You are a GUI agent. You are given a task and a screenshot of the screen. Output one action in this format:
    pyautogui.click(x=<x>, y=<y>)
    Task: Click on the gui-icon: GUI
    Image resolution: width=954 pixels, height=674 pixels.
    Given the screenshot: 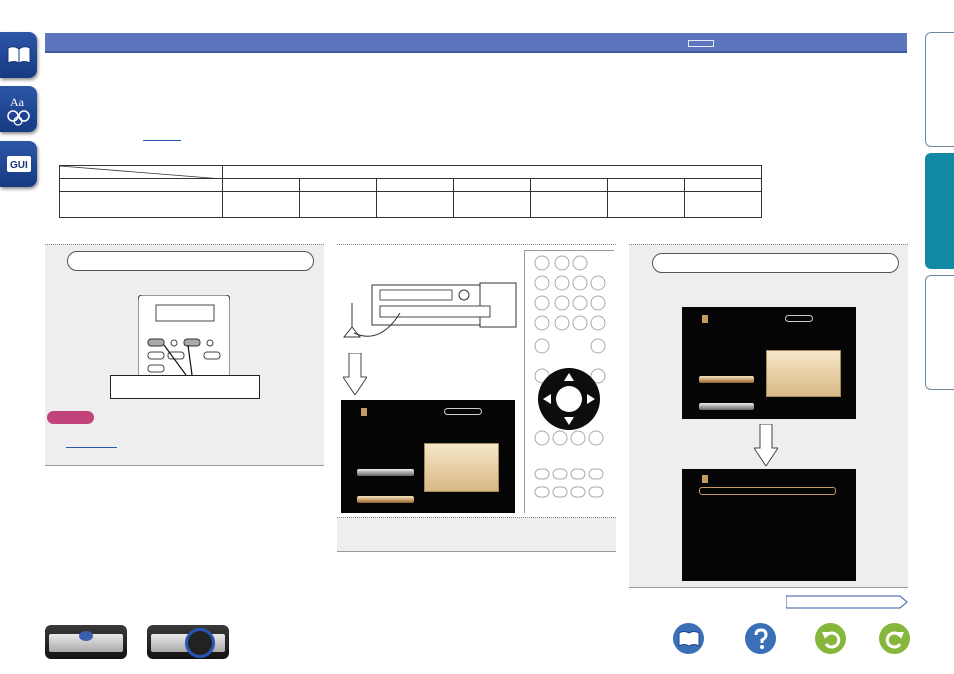 What is the action you would take?
    pyautogui.click(x=19, y=164)
    